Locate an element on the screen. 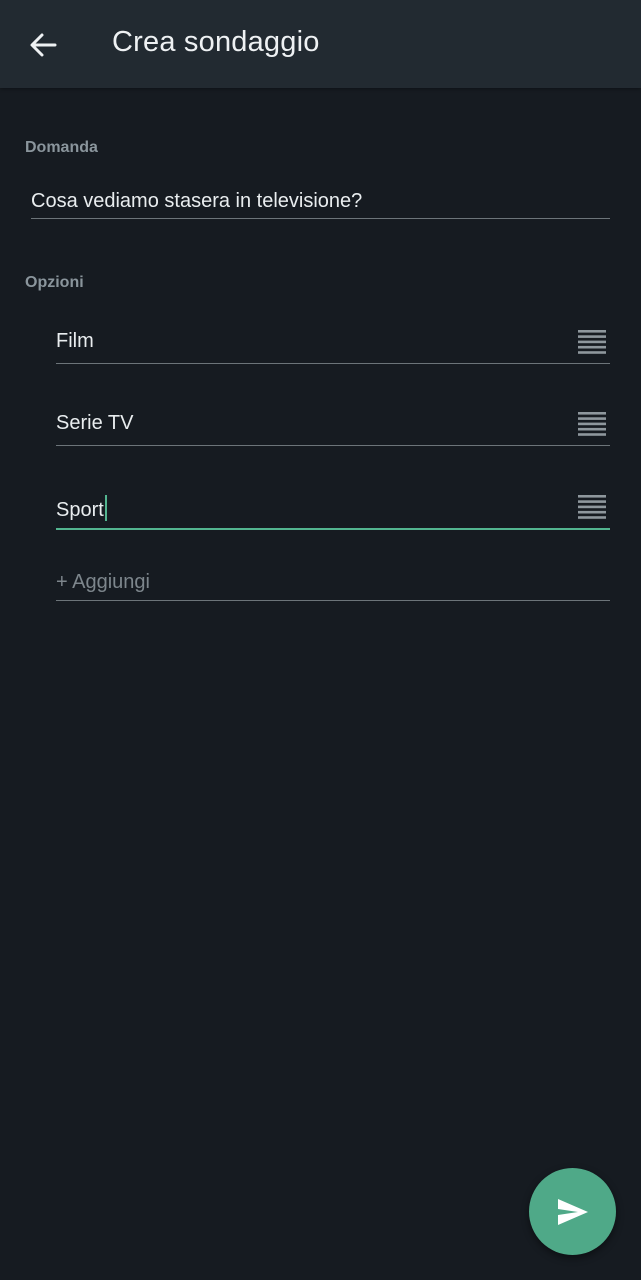 Image resolution: width=641 pixels, height=1280 pixels. app-bar: Crea sondaggio is located at coordinates (320, 44).